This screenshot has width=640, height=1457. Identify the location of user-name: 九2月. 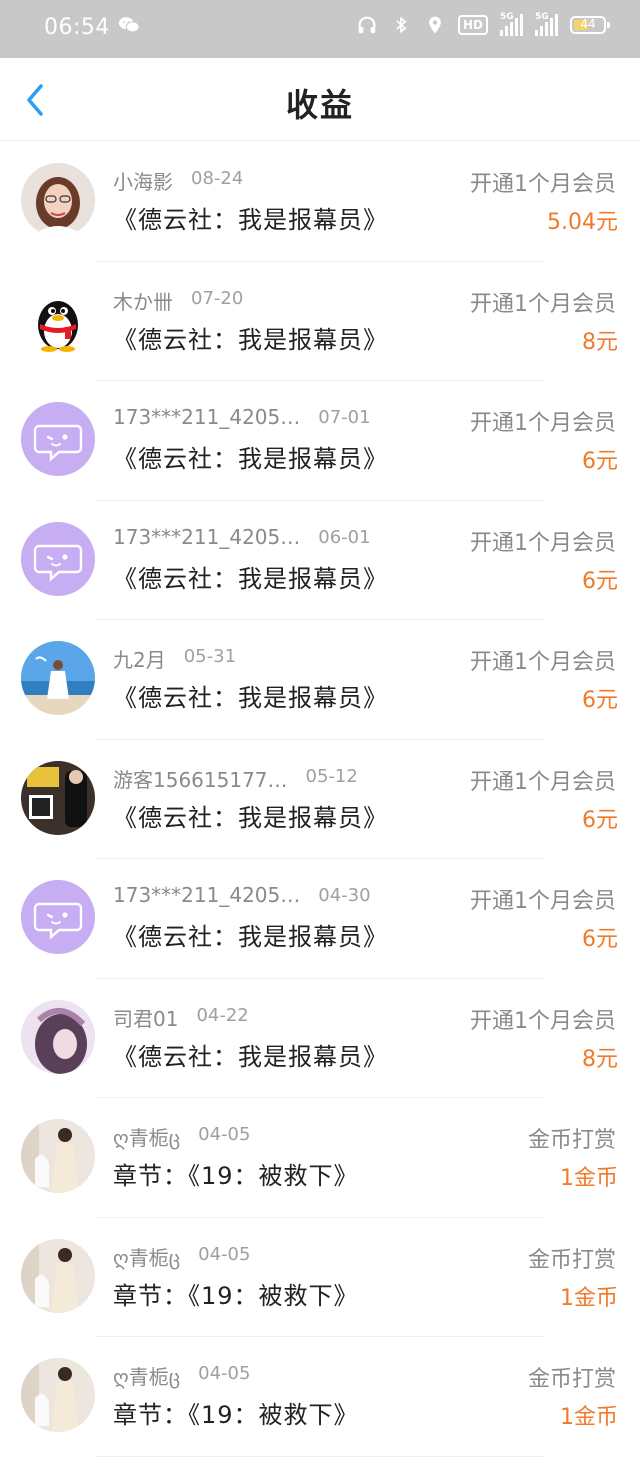
(139, 660).